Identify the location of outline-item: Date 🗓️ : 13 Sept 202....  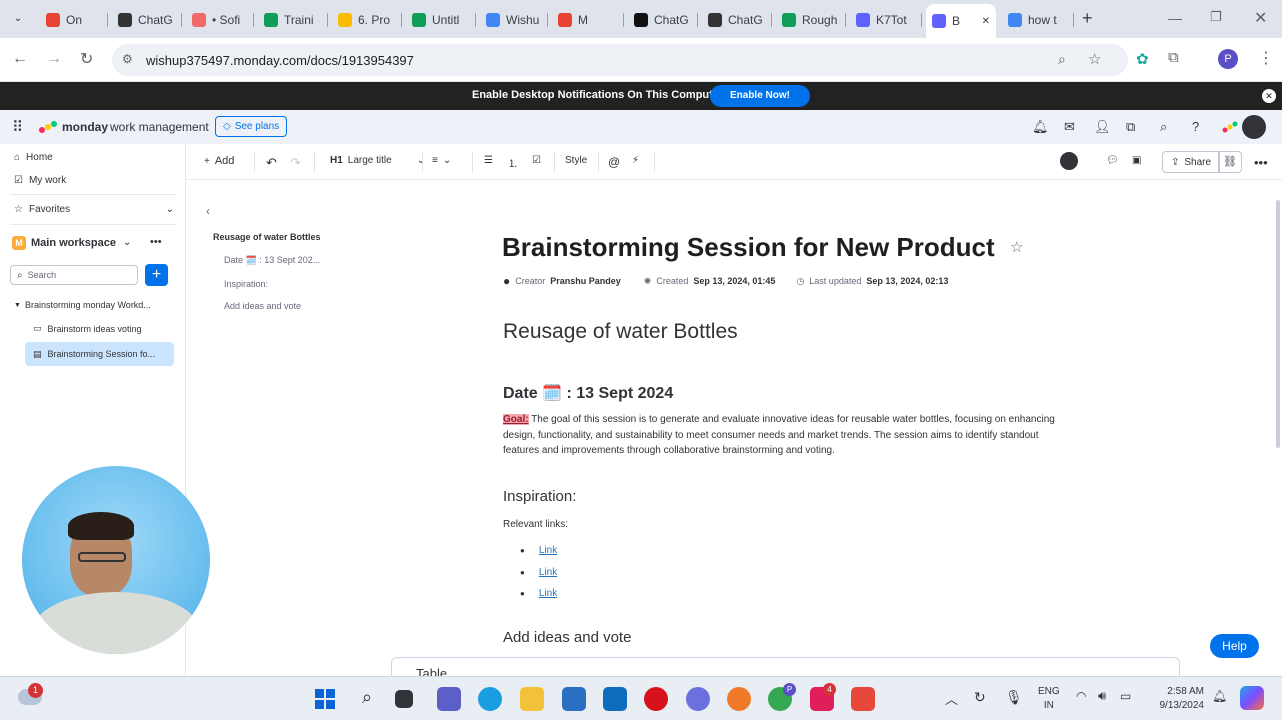
(272, 260).